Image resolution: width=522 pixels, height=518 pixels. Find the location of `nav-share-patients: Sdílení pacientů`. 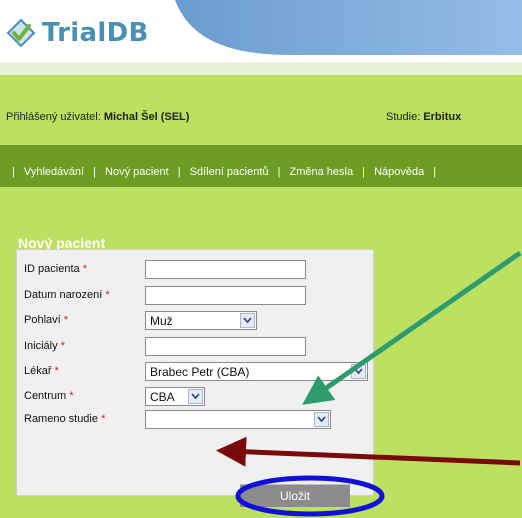

nav-share-patients: Sdílení pacientů is located at coordinates (229, 172).